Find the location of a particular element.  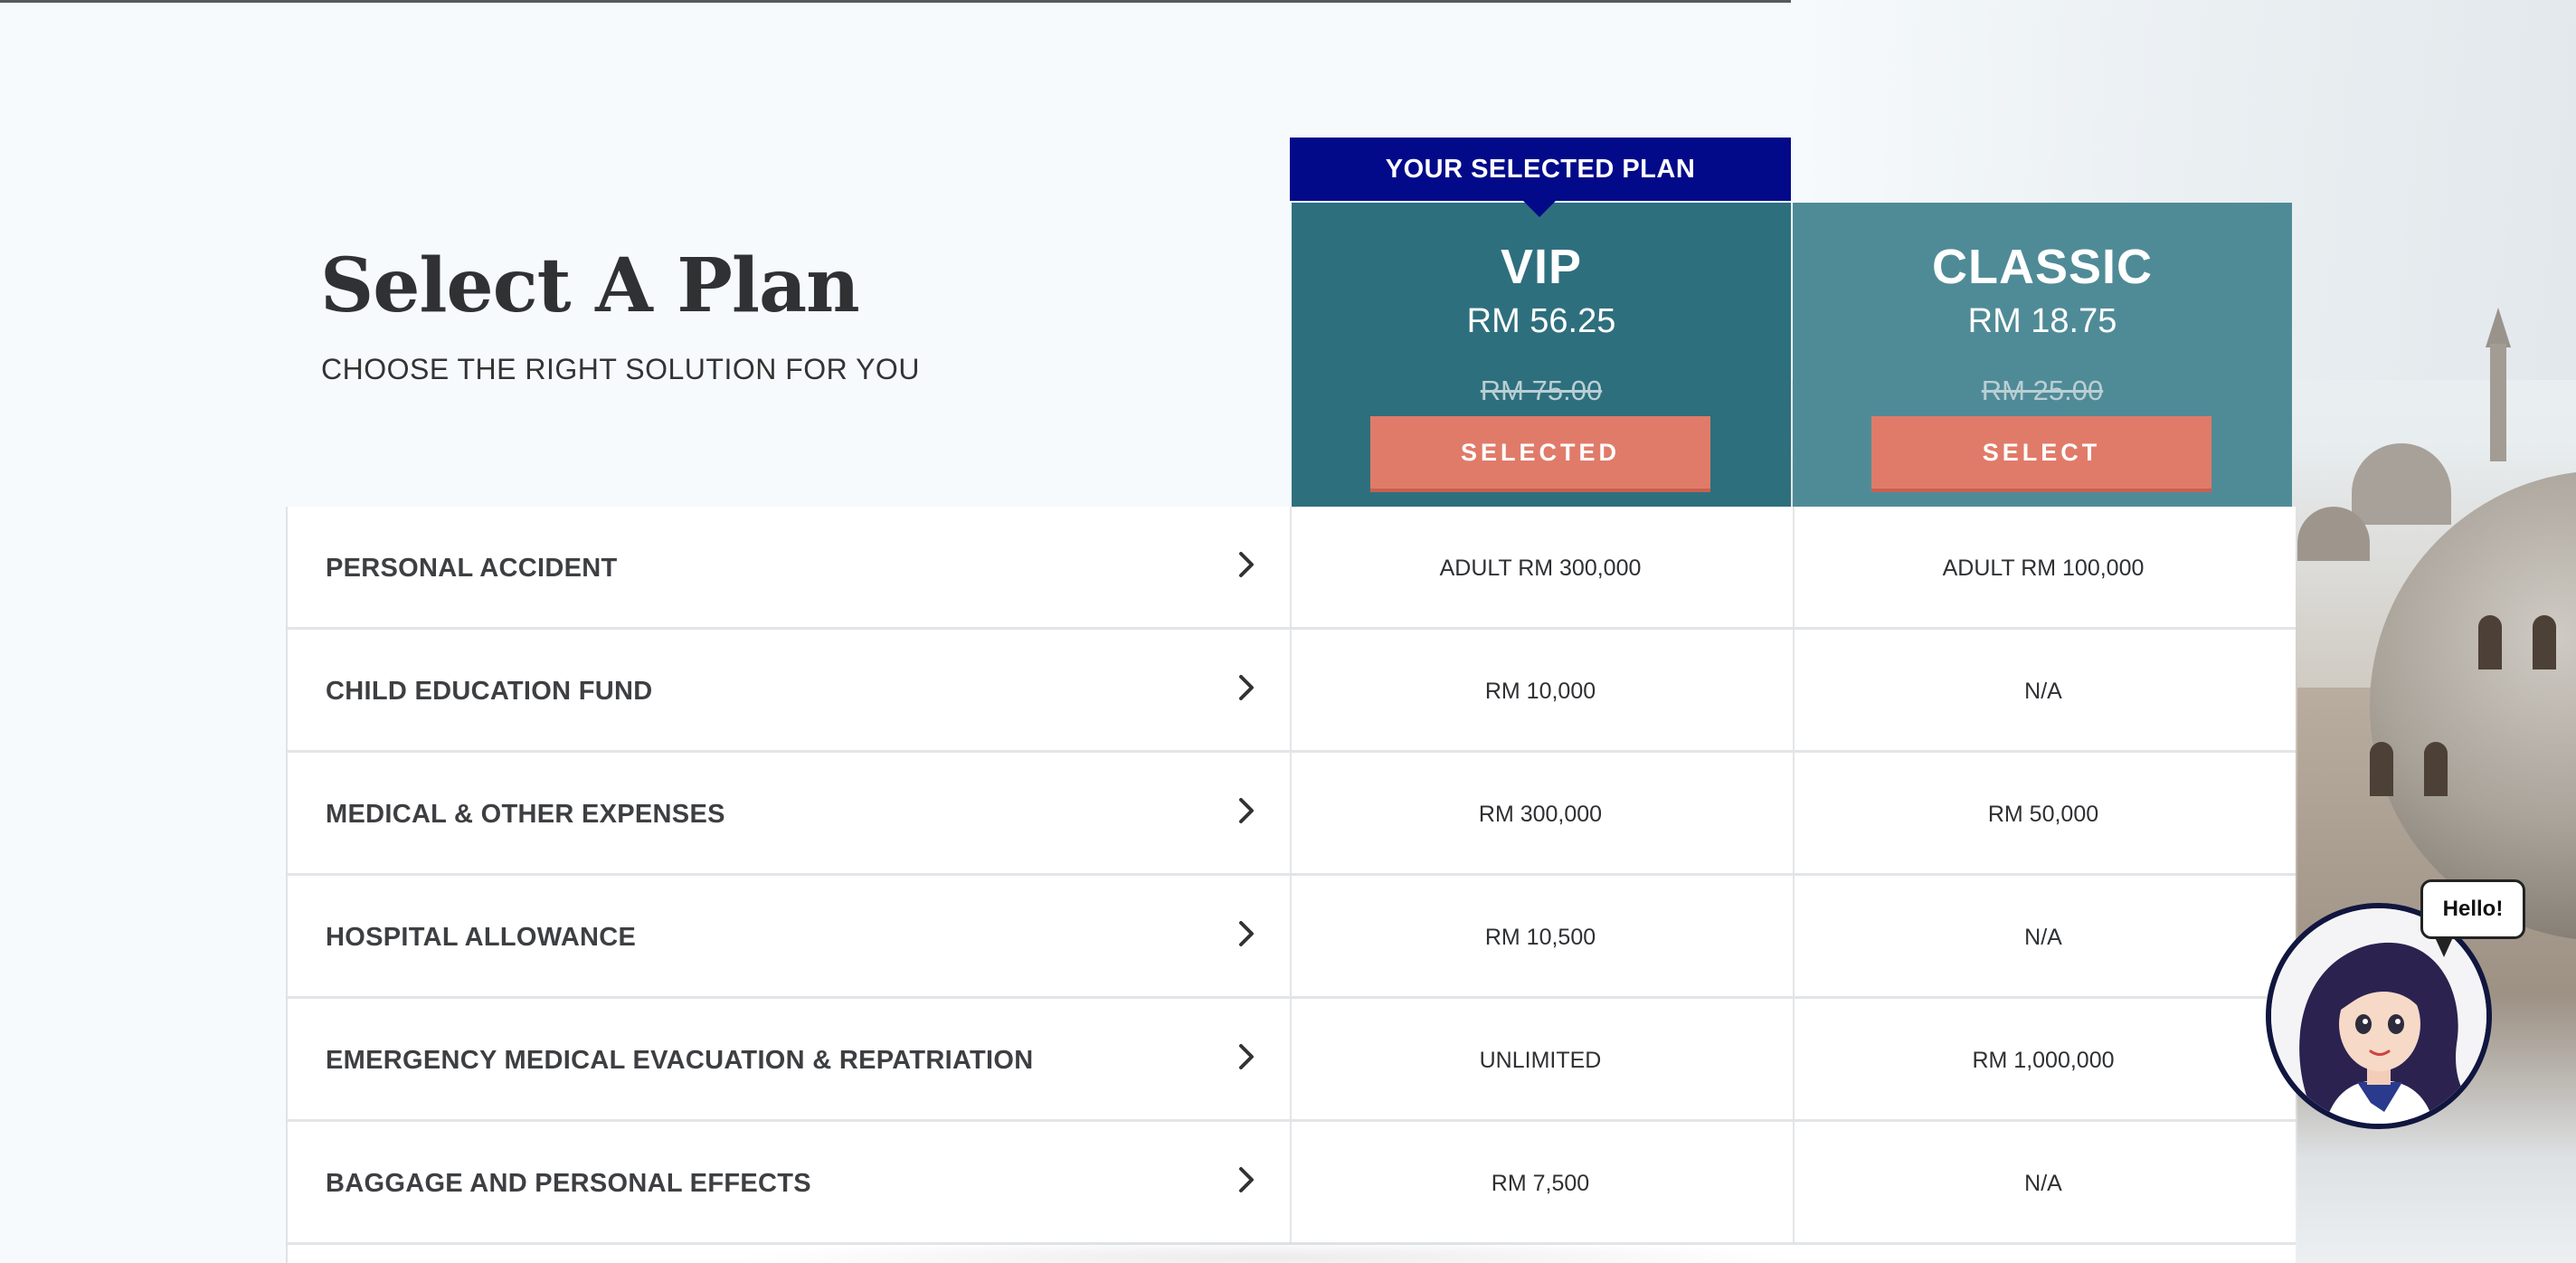

benefit-label: BAGGAGE AND PERSONAL EFFECTS is located at coordinates (568, 1183).